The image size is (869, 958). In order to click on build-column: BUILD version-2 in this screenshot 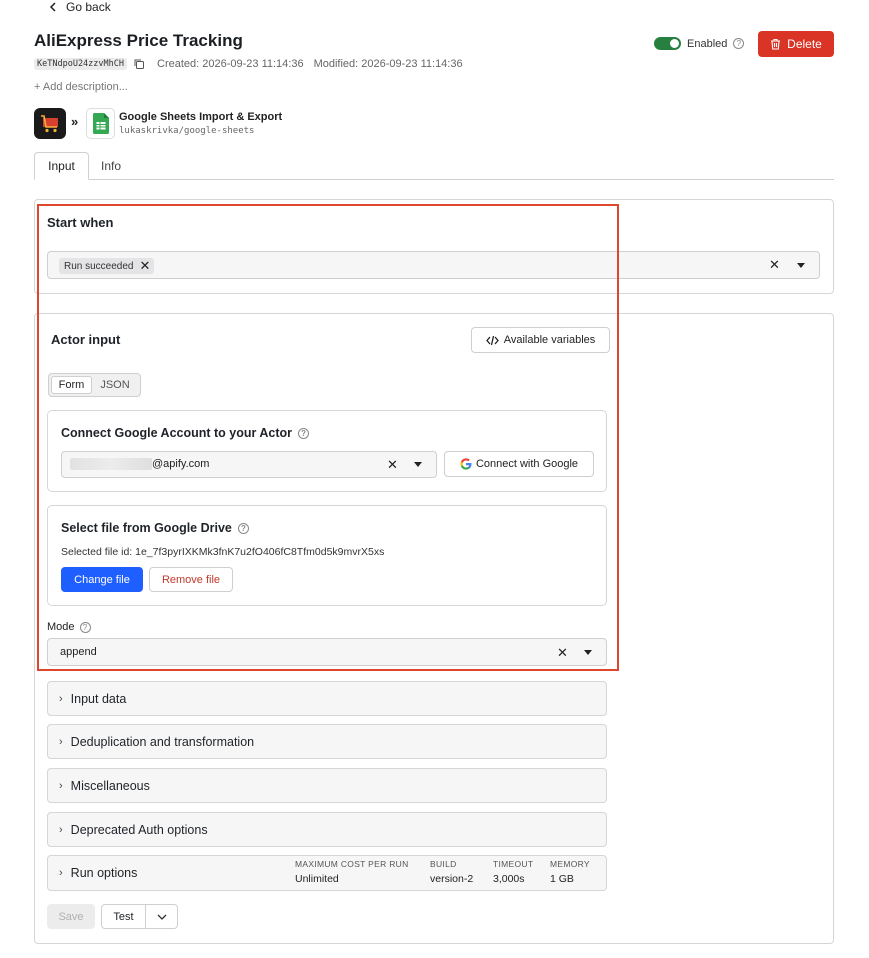, I will do `click(451, 872)`.